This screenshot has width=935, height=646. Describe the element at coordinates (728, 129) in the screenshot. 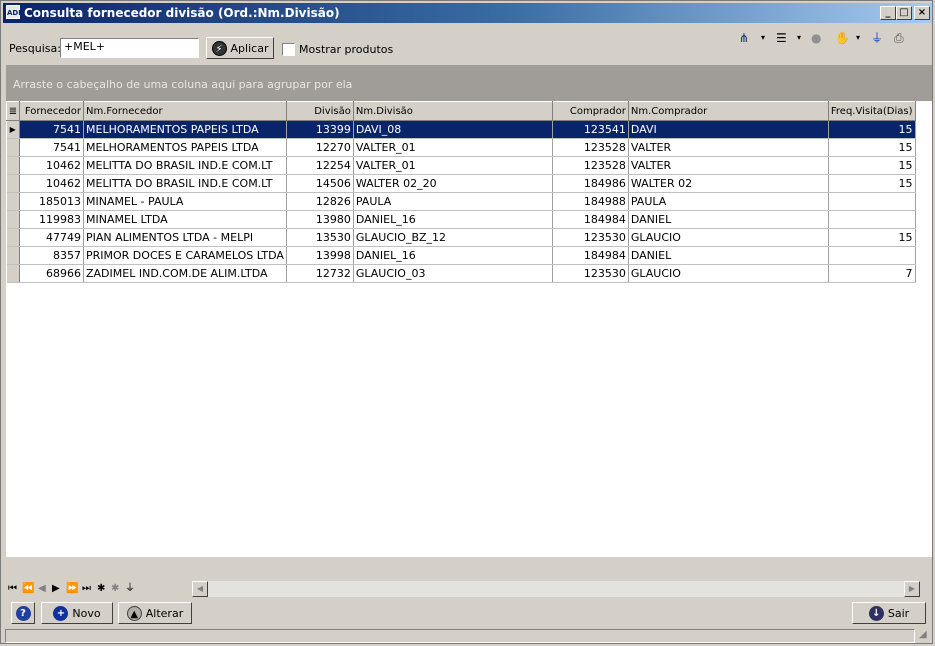

I see `cell-nm-comprador: DAVI` at that location.